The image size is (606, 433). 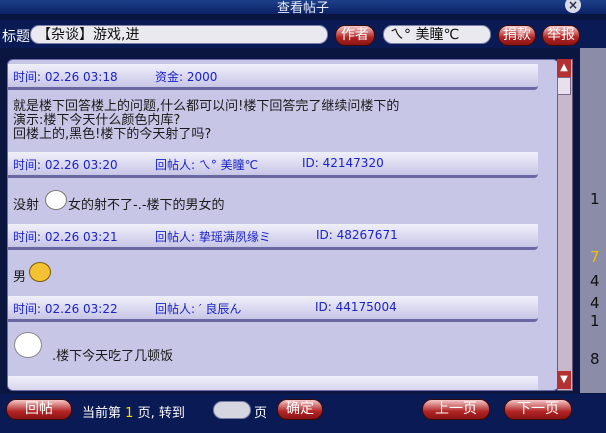 What do you see at coordinates (16, 37) in the screenshot?
I see `title-label: 标题` at bounding box center [16, 37].